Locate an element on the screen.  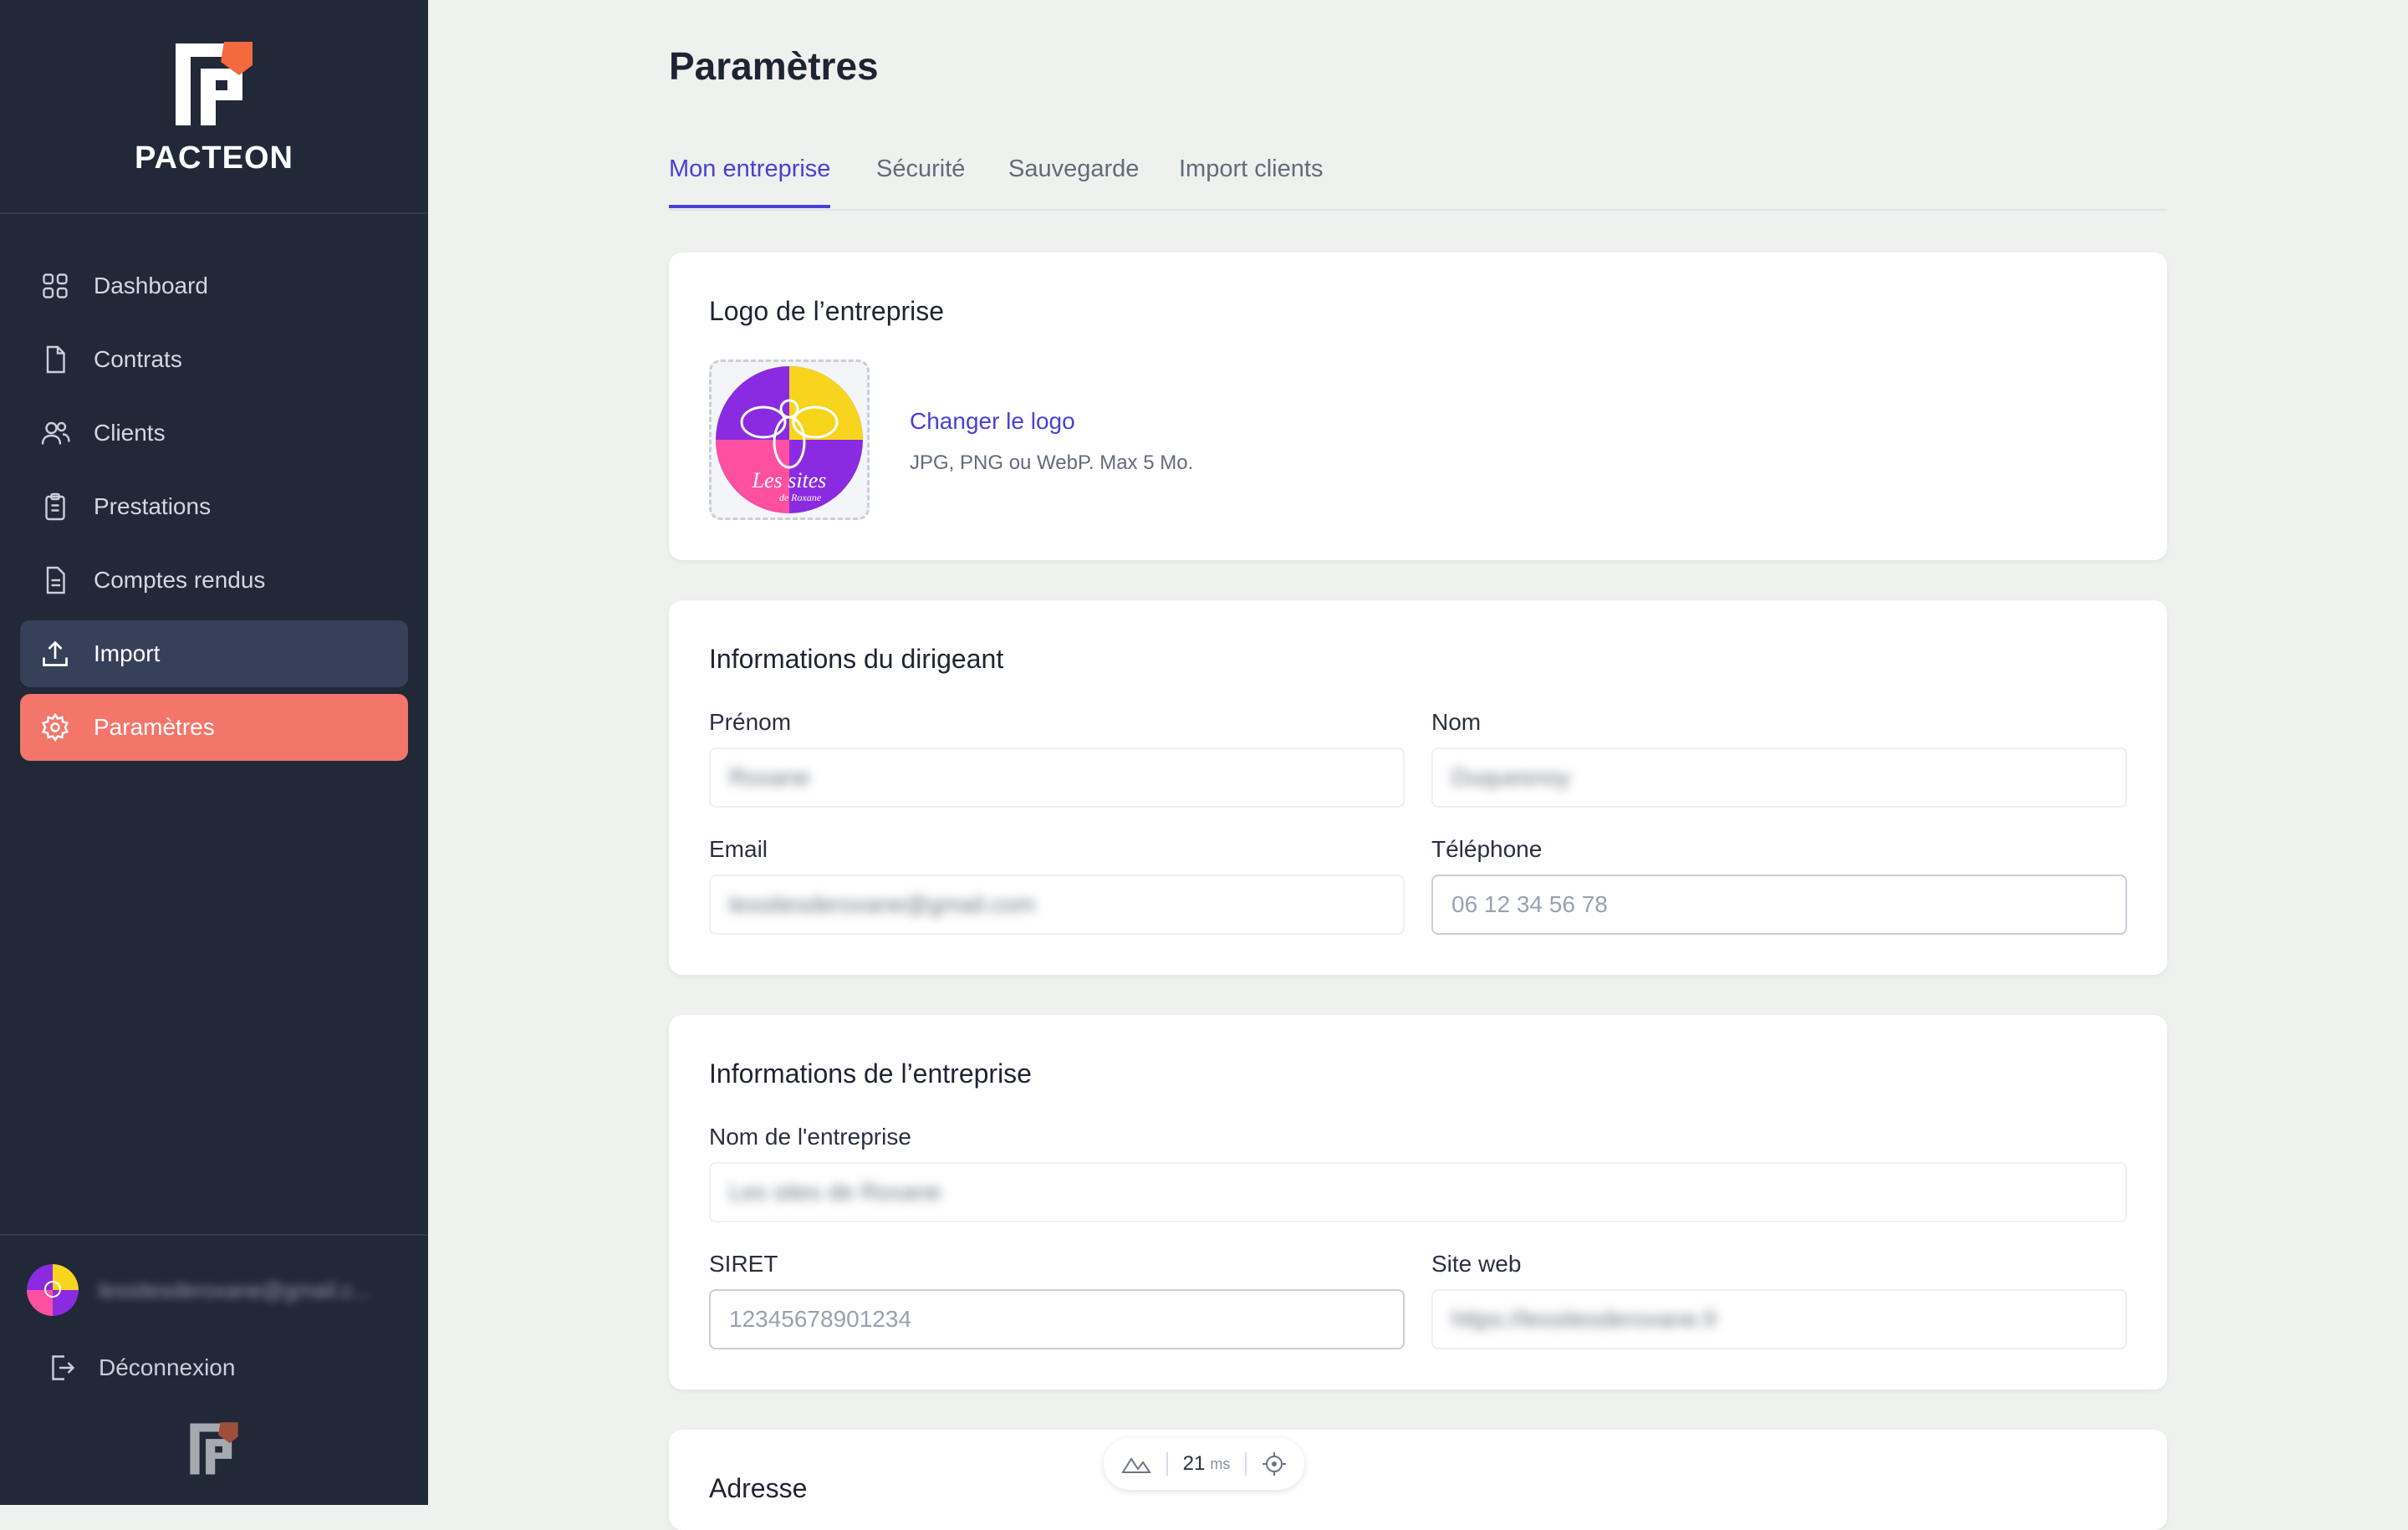
website-label: Site web is located at coordinates (1476, 1264).